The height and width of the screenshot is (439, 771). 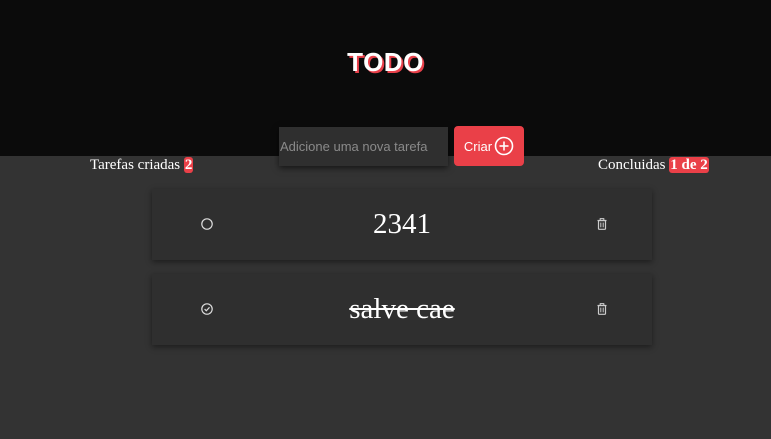 I want to click on task-text: 2341, so click(x=402, y=224).